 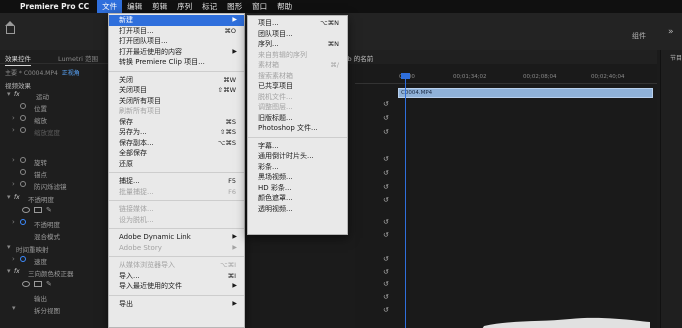 I want to click on clip-link: 正视角, so click(x=71, y=73).